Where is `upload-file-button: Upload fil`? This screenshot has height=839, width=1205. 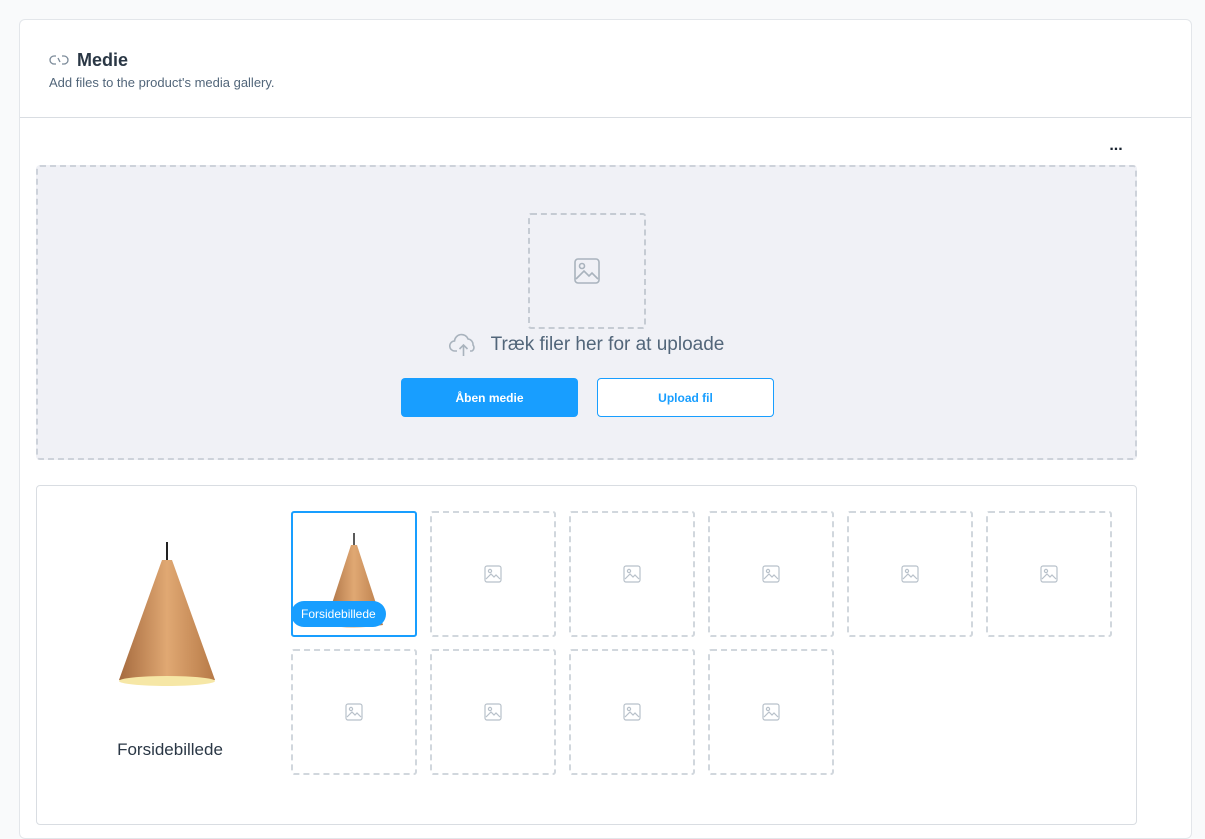 upload-file-button: Upload fil is located at coordinates (685, 397).